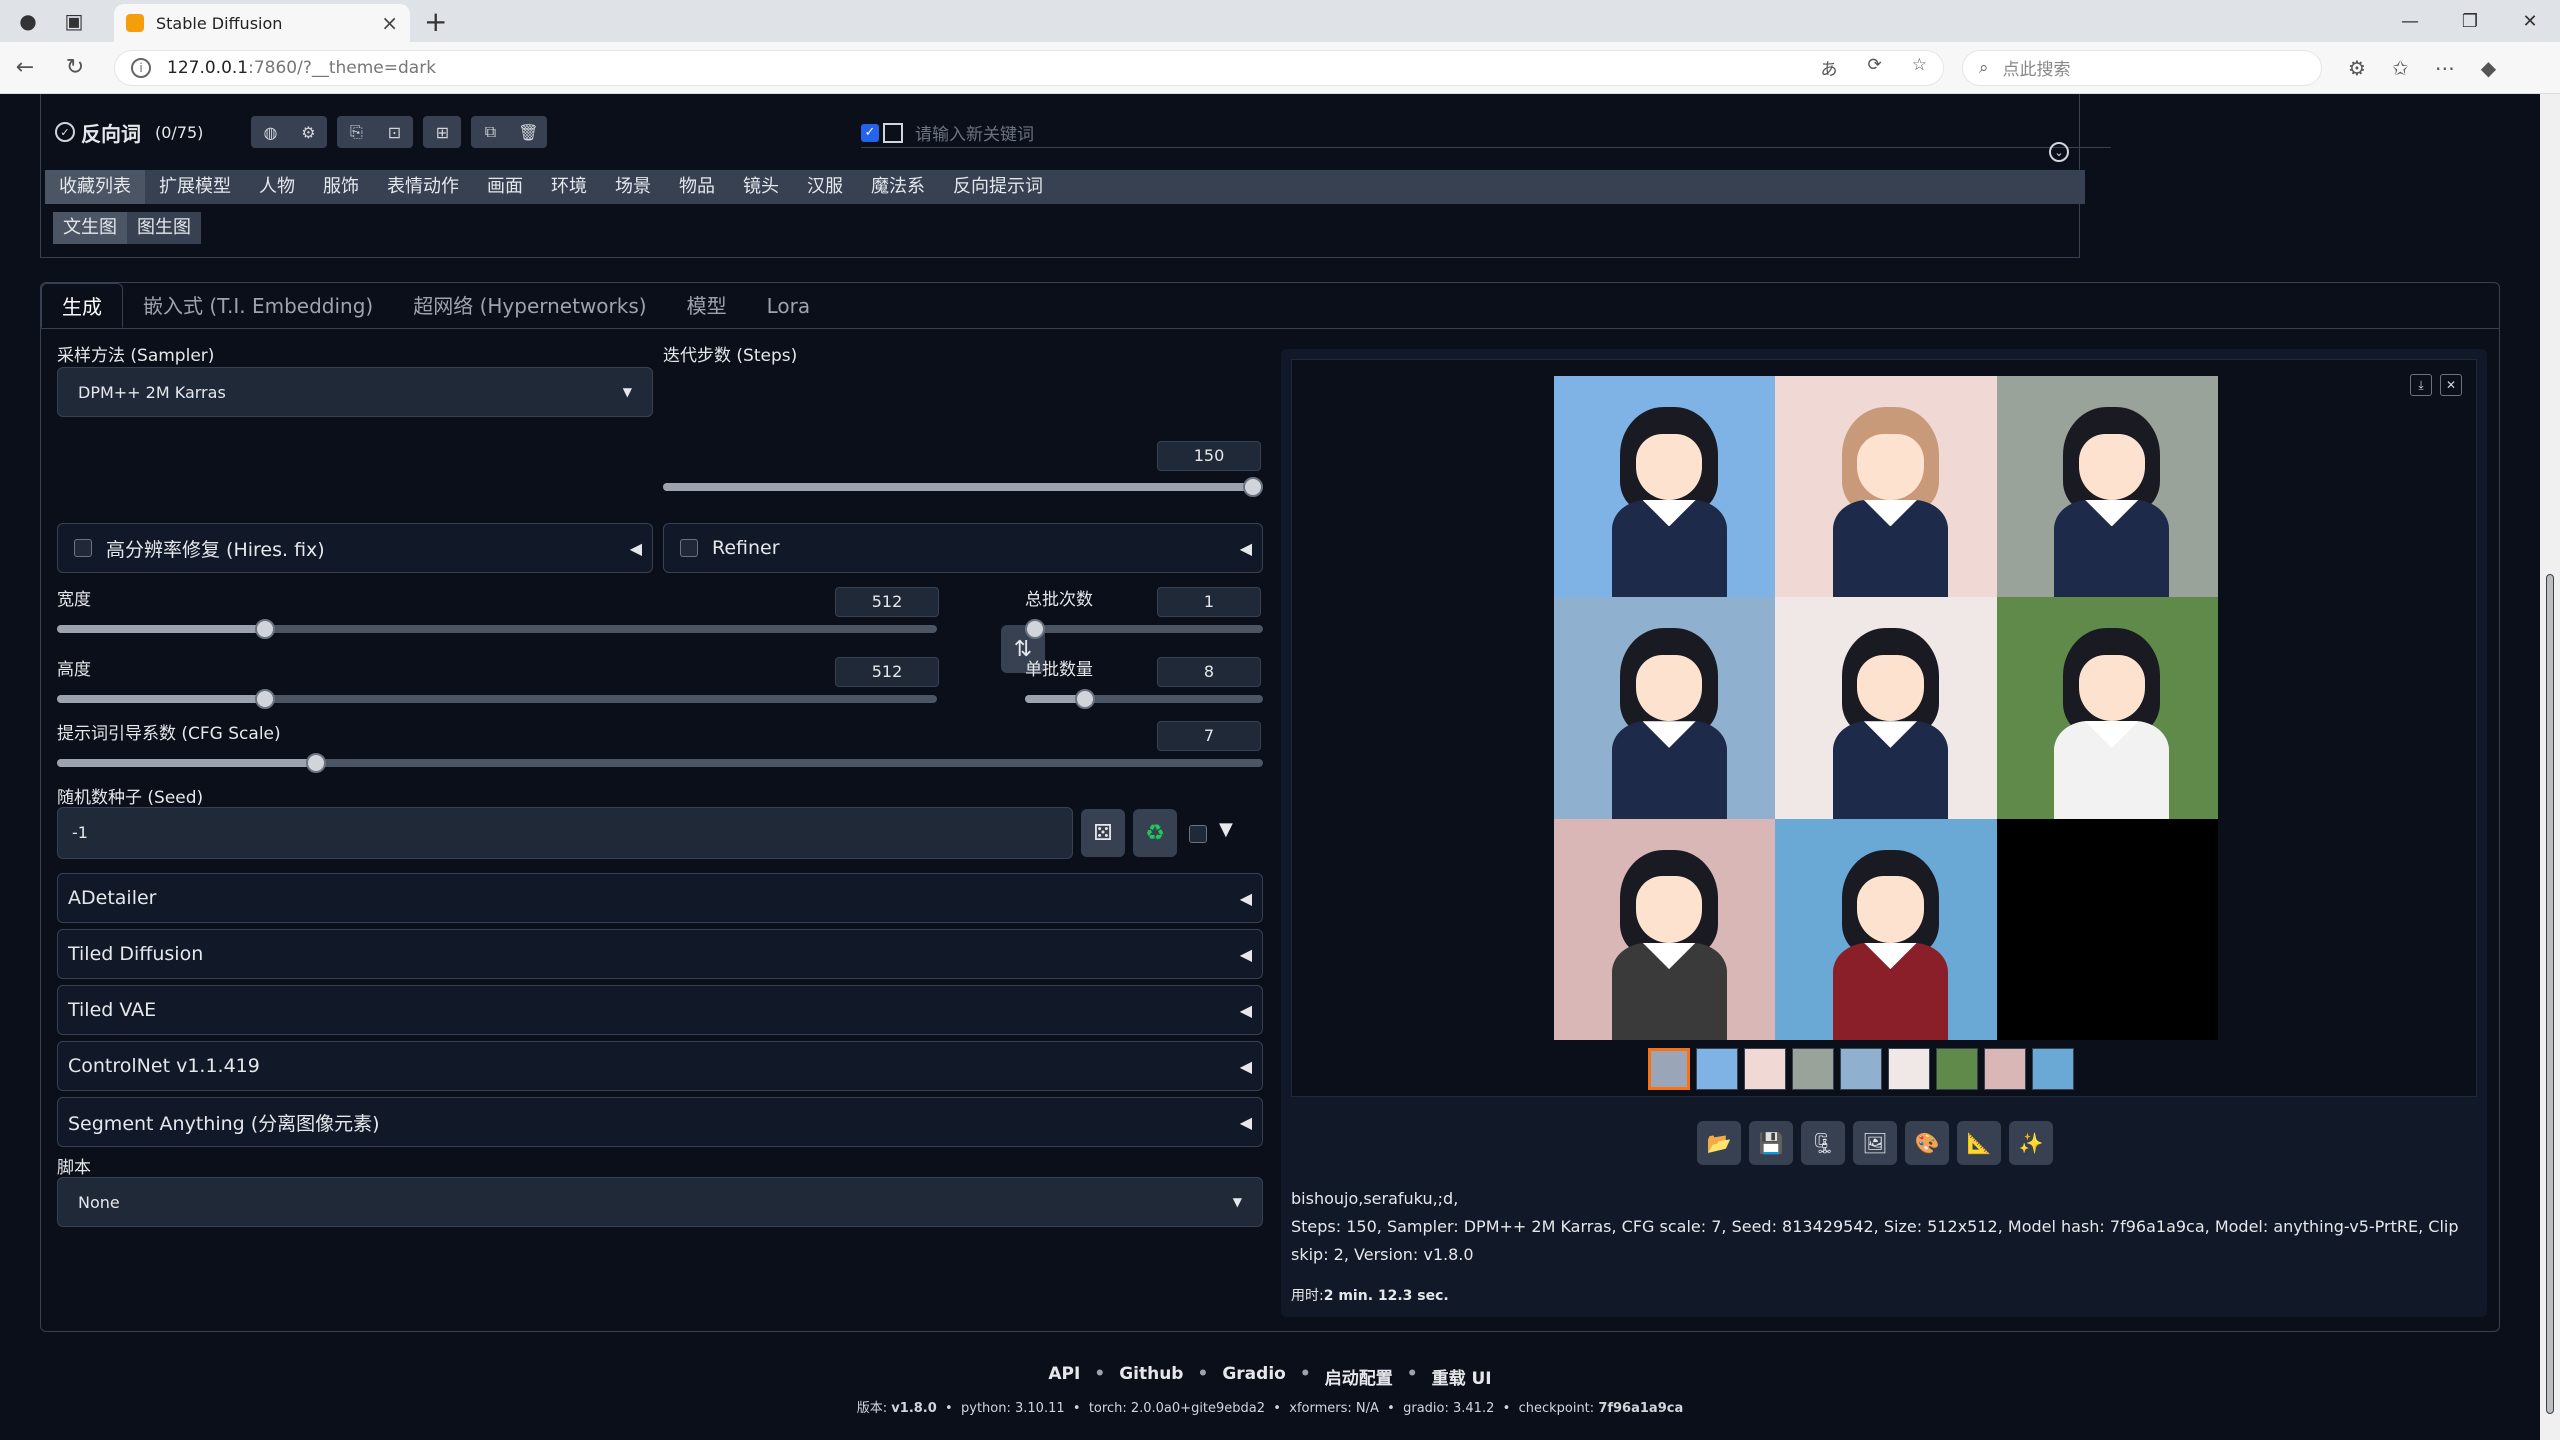 The width and height of the screenshot is (2560, 1440). Describe the element at coordinates (389, 23) in the screenshot. I see `close-tab-icon: ×` at that location.